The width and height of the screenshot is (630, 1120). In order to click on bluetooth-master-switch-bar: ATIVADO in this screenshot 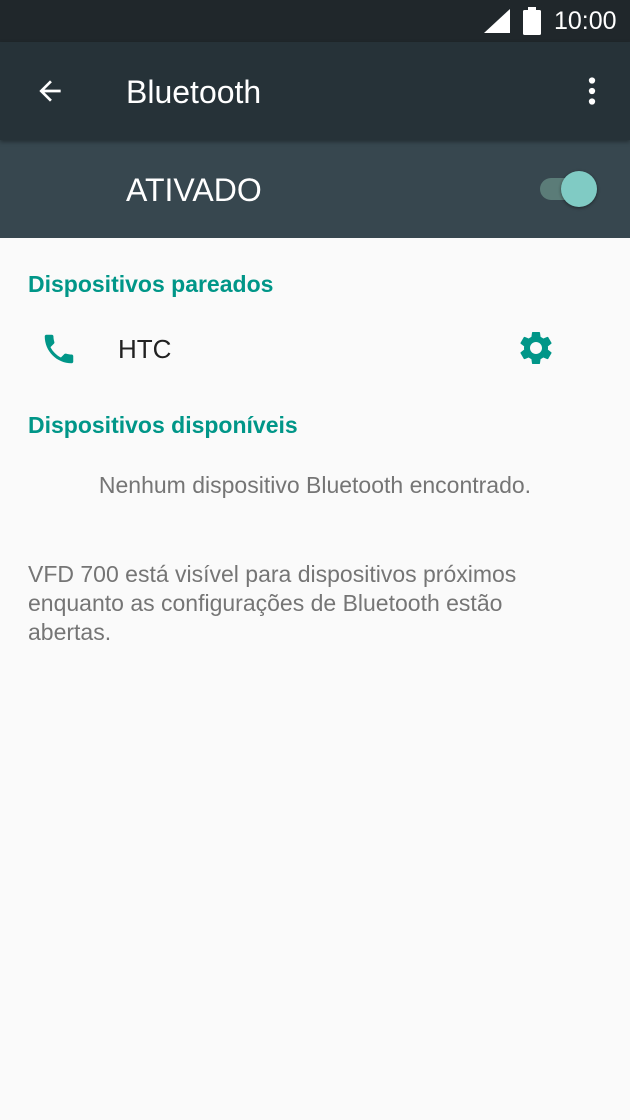, I will do `click(315, 189)`.